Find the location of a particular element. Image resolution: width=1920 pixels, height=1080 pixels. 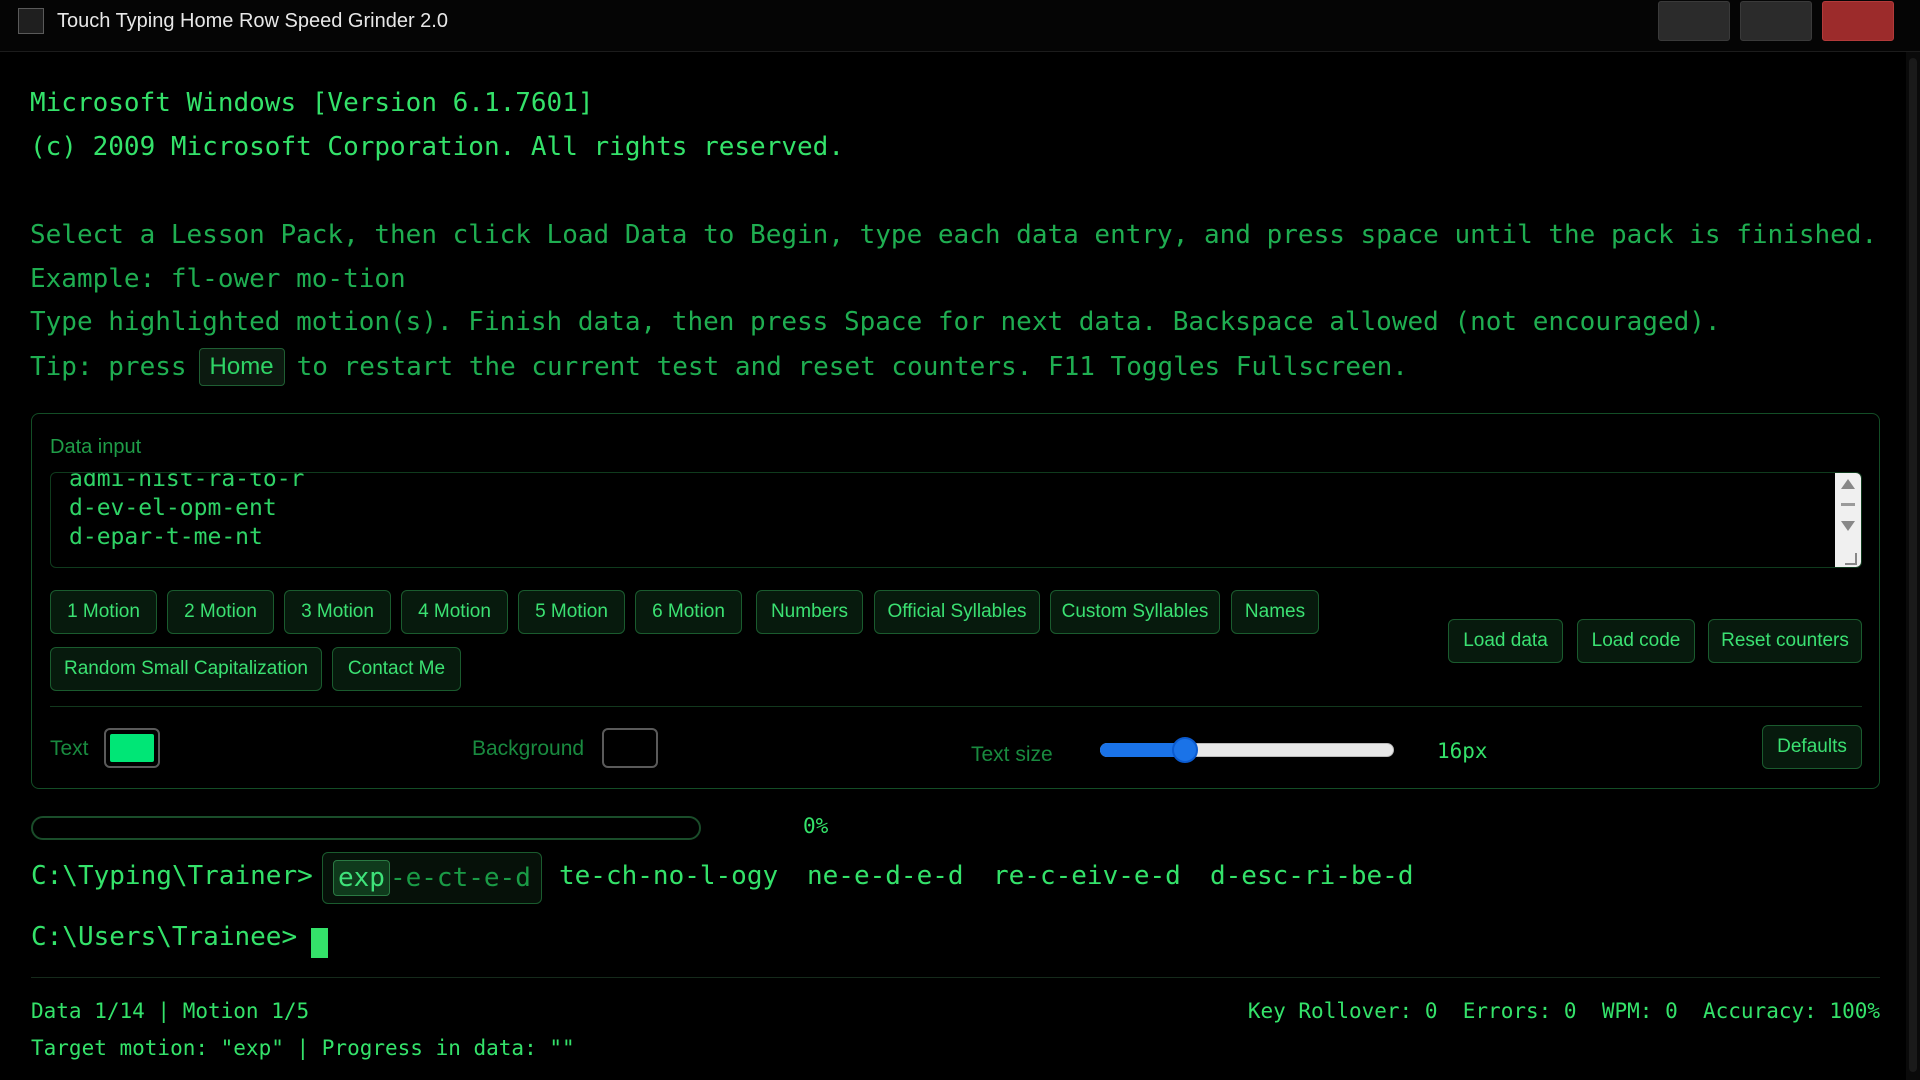

scroll-down-arrow-icon is located at coordinates (1848, 526).